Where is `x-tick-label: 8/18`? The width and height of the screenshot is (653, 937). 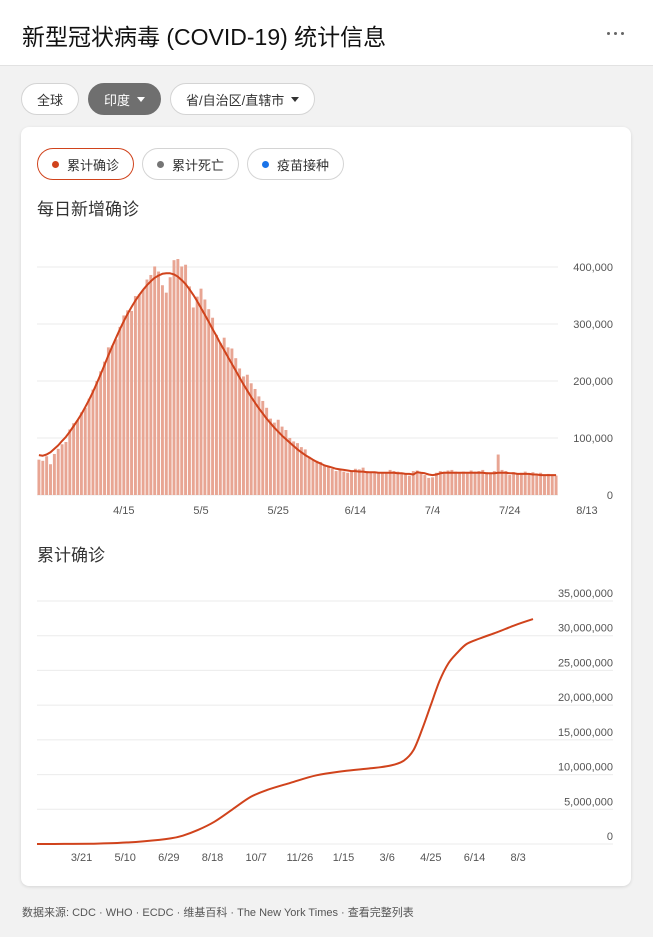
x-tick-label: 8/18 is located at coordinates (212, 858).